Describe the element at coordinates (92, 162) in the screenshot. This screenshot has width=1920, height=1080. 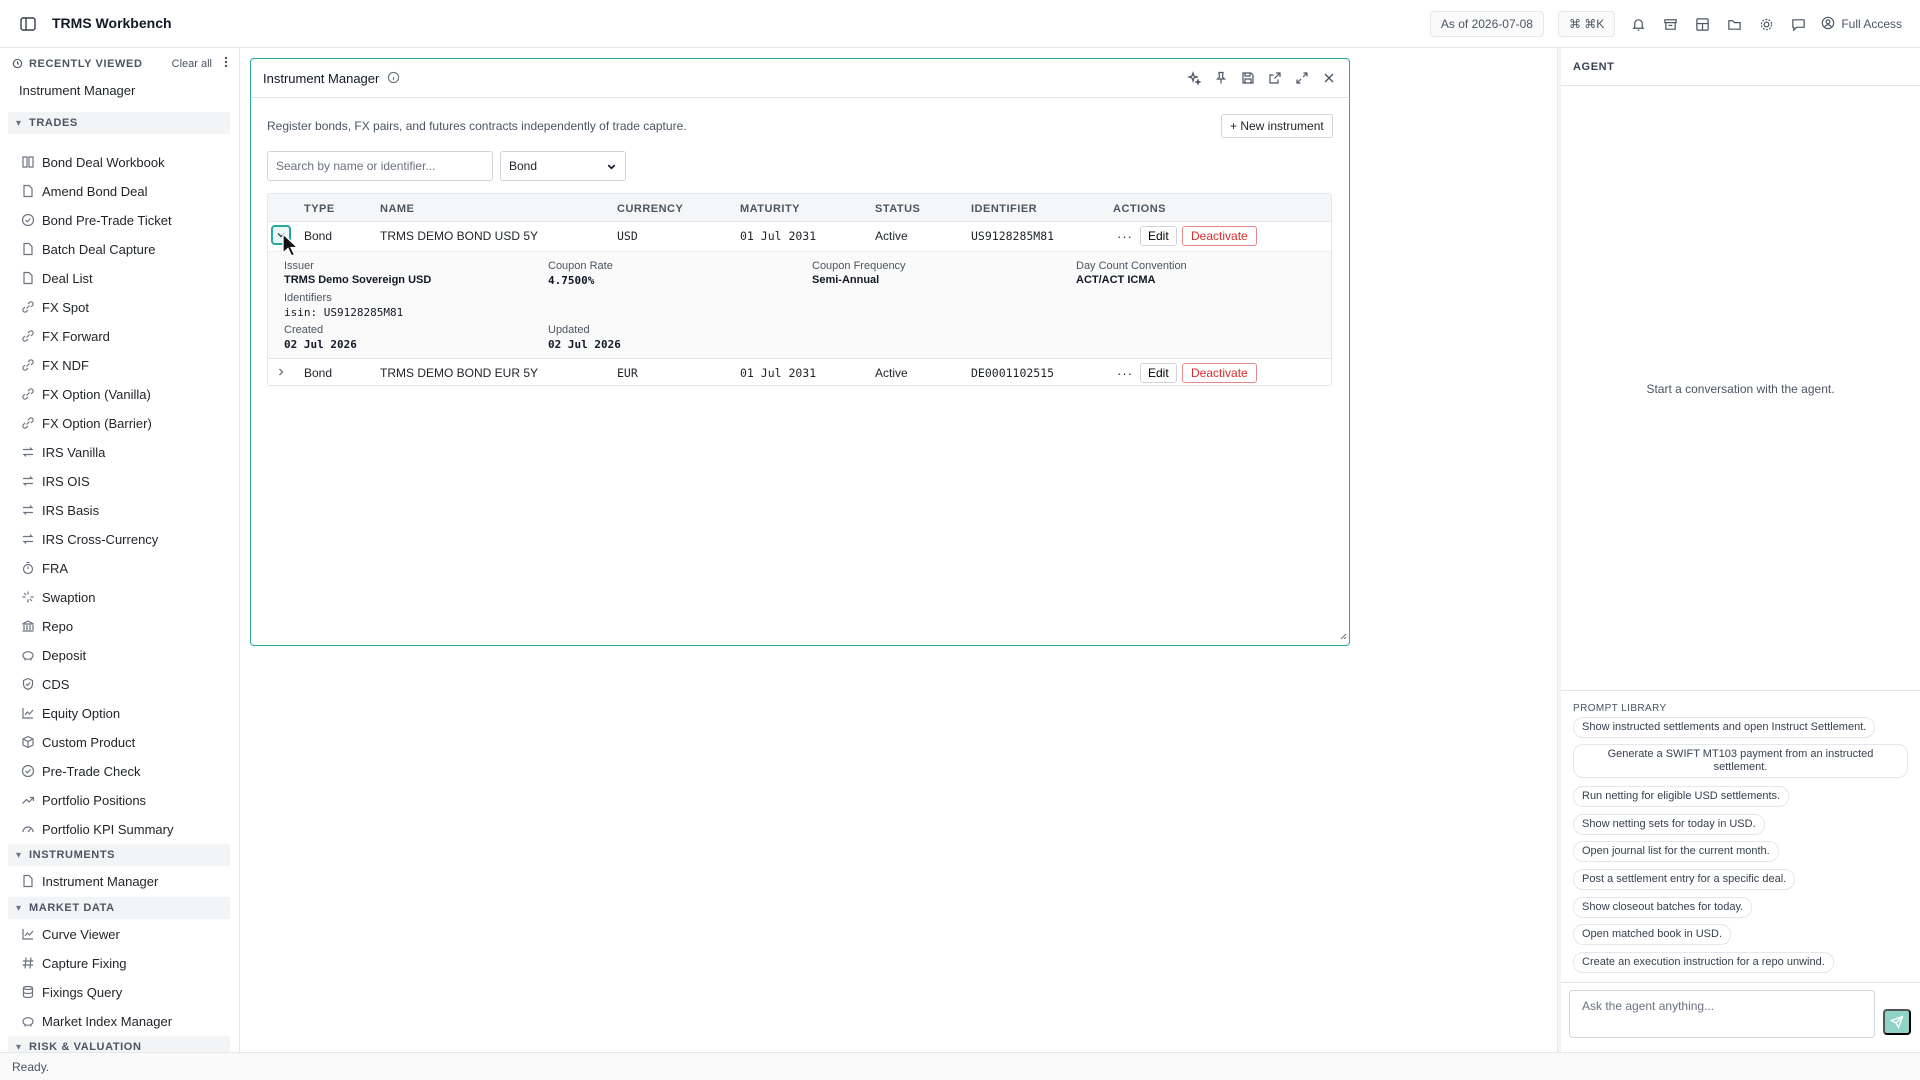
I see `sidebar-item-bond-deal-workbook: Bond Deal Workbook` at that location.